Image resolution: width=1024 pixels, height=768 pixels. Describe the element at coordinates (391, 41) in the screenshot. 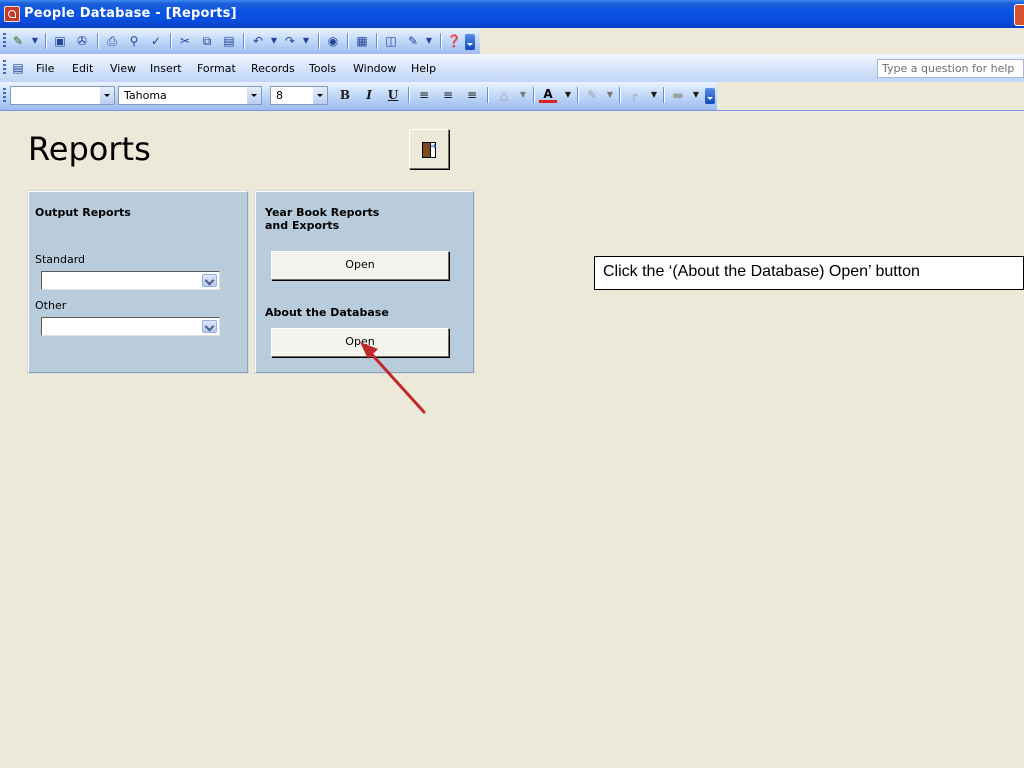

I see `database-window-icon: ◫` at that location.